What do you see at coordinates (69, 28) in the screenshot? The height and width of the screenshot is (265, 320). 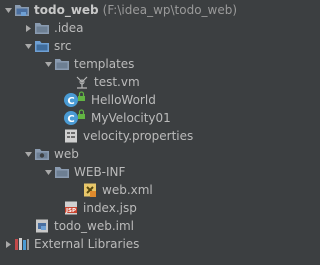 I see `folder-label-idea: .idea` at bounding box center [69, 28].